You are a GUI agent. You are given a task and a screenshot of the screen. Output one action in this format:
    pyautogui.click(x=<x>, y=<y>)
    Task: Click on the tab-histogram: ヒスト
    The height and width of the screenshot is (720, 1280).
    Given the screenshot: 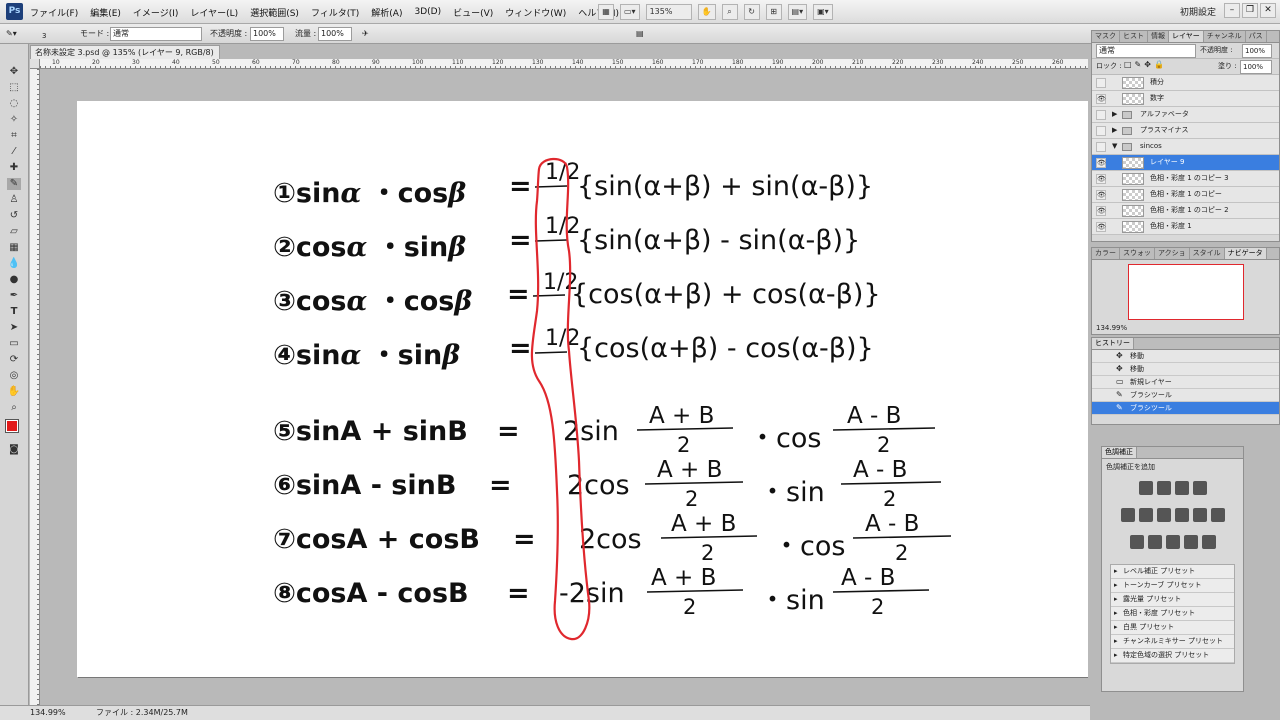 What is the action you would take?
    pyautogui.click(x=1134, y=36)
    